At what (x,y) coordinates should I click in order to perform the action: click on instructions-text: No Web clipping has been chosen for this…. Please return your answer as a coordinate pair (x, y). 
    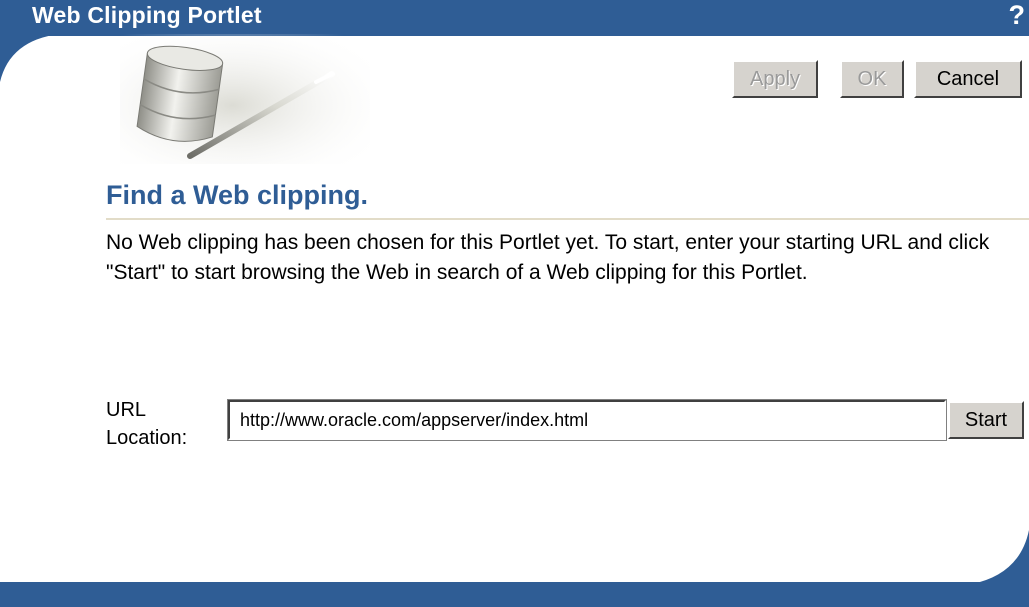
    Looking at the image, I should click on (548, 257).